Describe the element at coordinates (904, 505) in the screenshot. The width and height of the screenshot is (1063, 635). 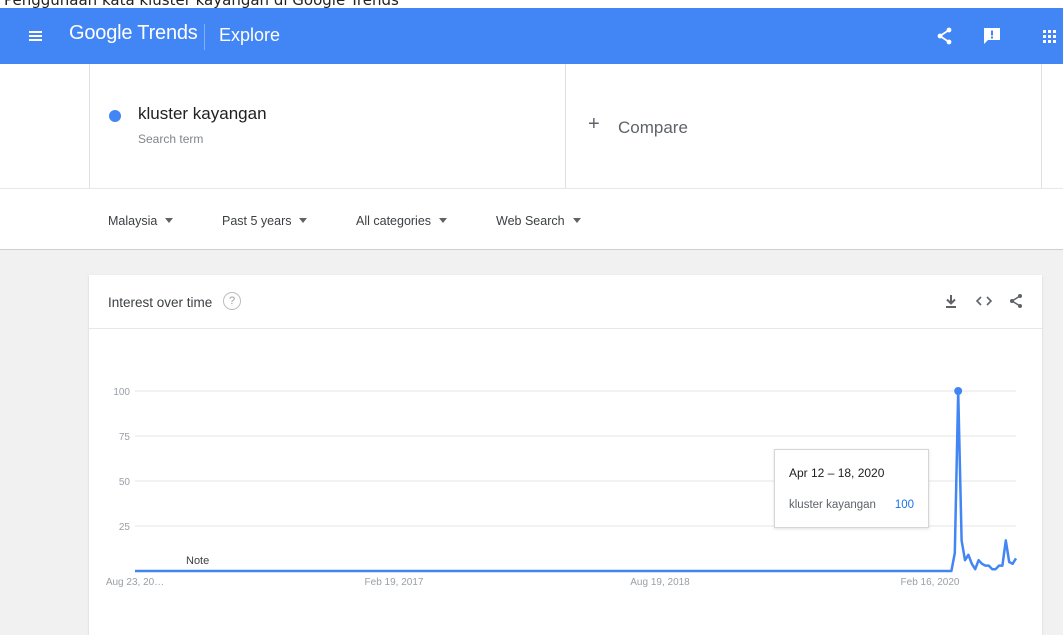
I see `tooltip-value: 100` at that location.